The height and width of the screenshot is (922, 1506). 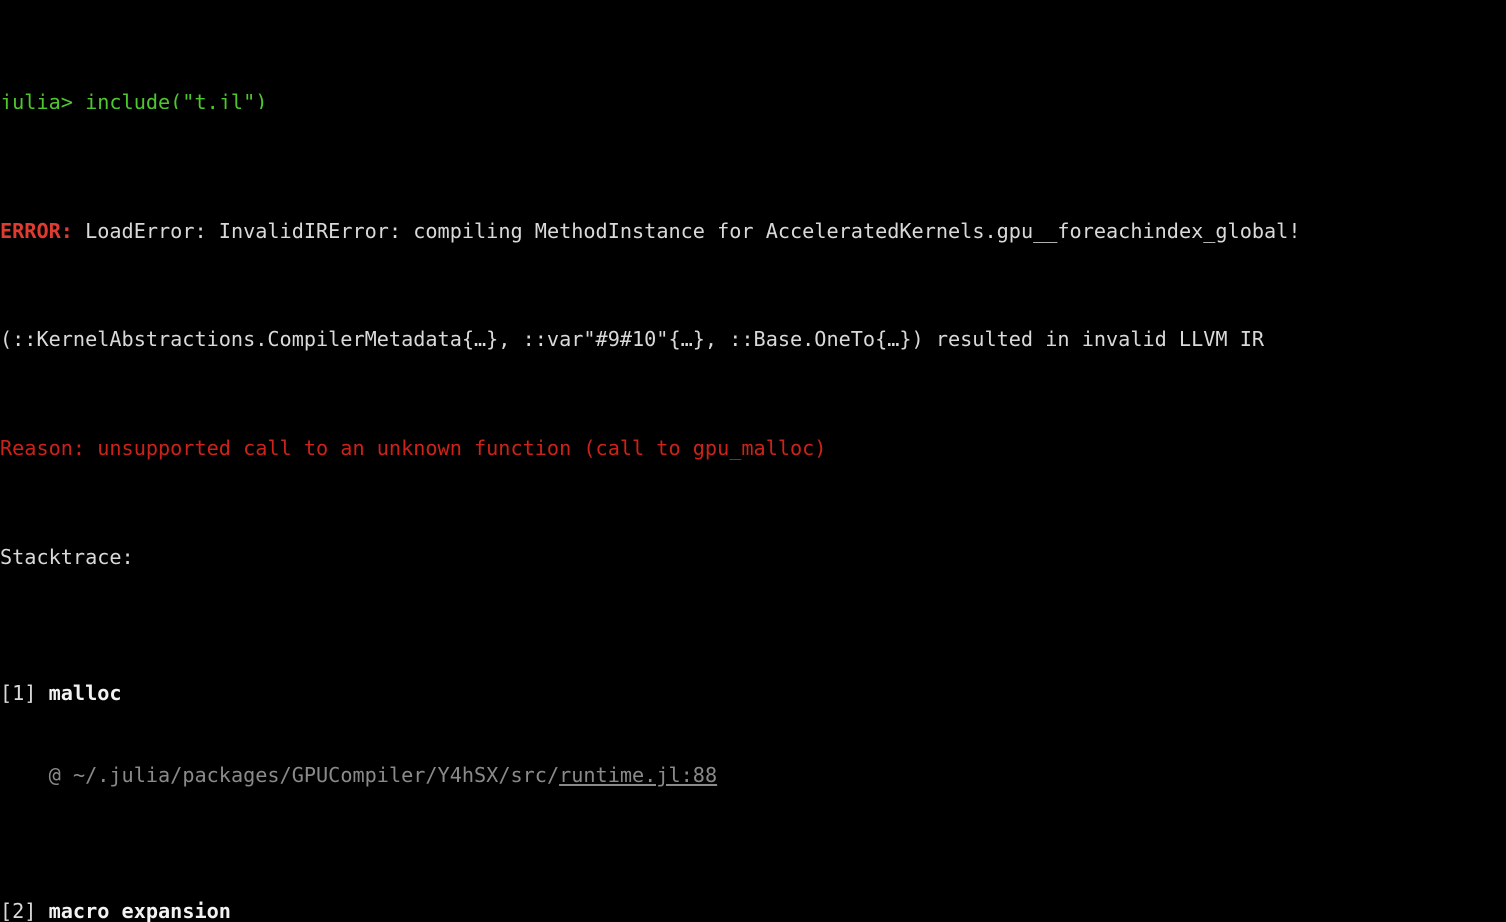 What do you see at coordinates (139, 910) in the screenshot?
I see `frame-function-name: macro expansion` at bounding box center [139, 910].